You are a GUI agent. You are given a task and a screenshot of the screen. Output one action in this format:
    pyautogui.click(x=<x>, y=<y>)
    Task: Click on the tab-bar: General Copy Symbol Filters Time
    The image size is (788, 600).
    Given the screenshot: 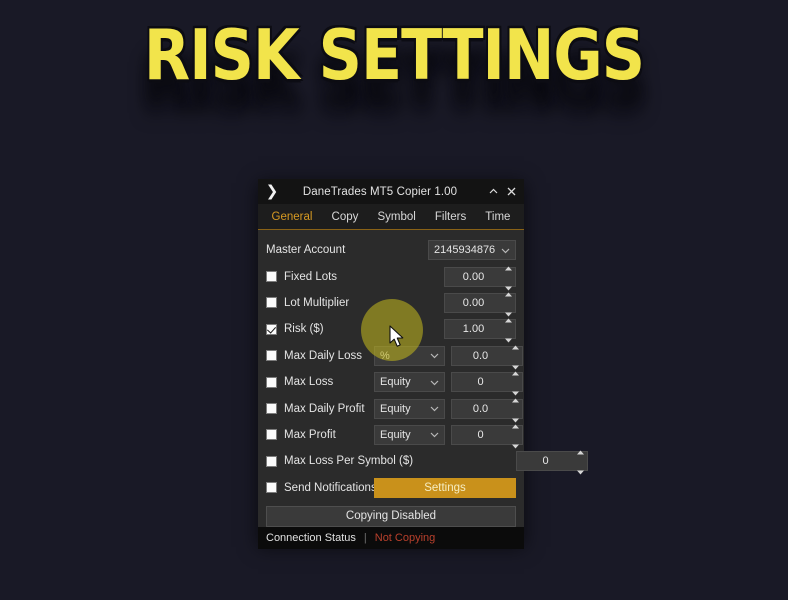 What is the action you would take?
    pyautogui.click(x=391, y=217)
    